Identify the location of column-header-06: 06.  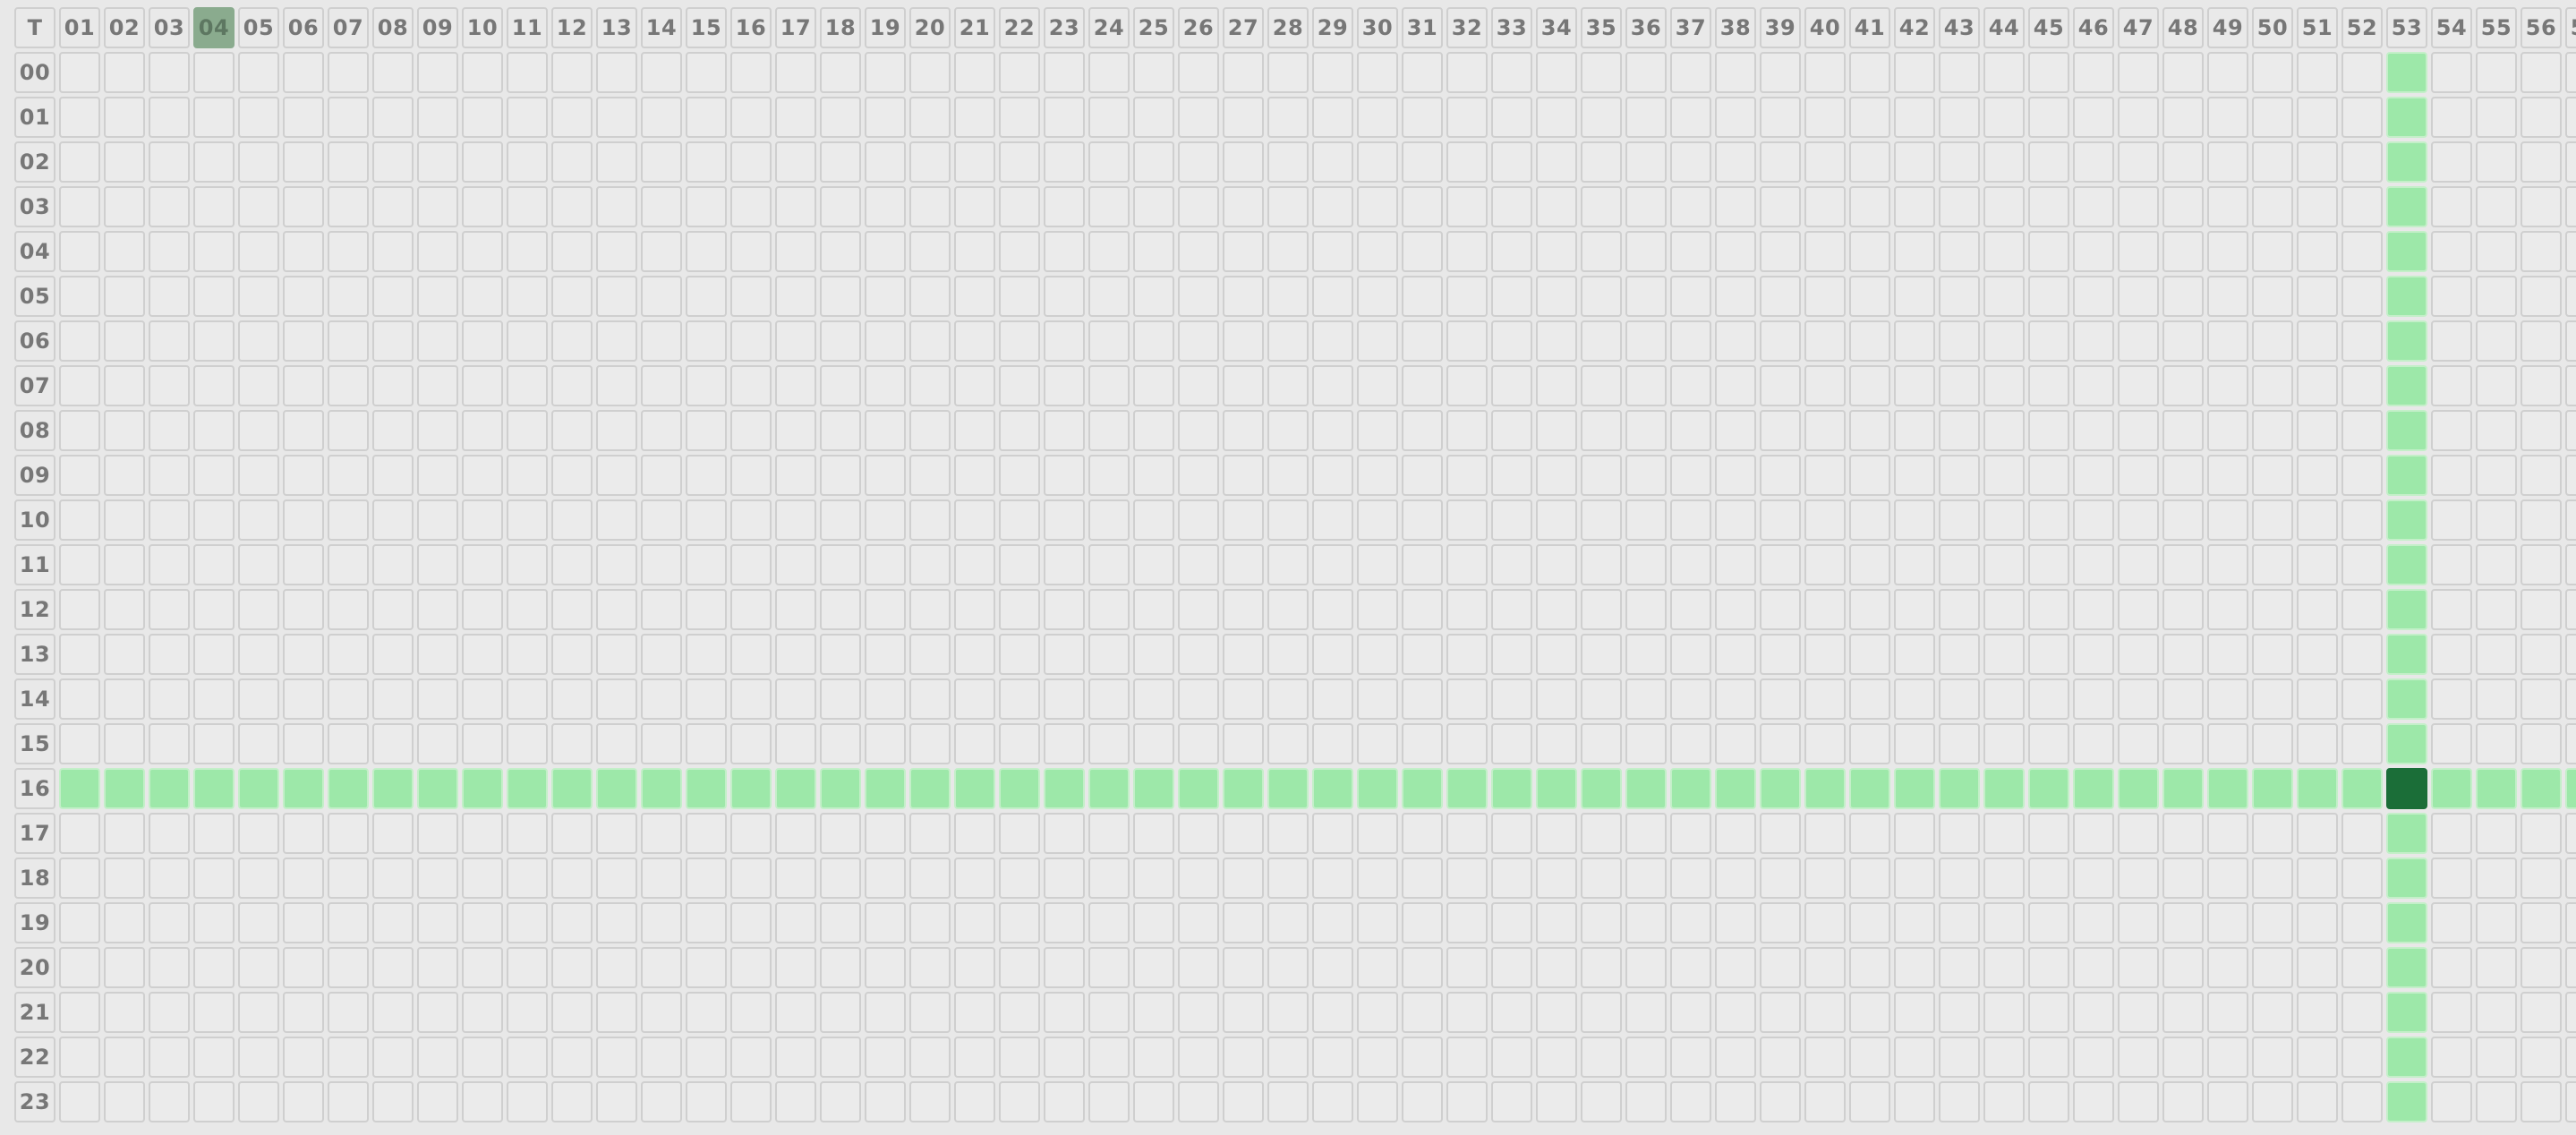
(303, 27).